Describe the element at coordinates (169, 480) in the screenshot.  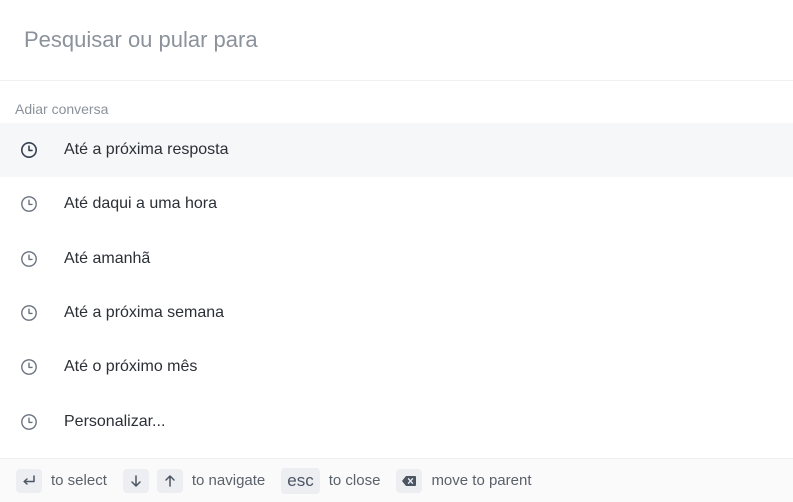
I see `arrow-up-icon` at that location.